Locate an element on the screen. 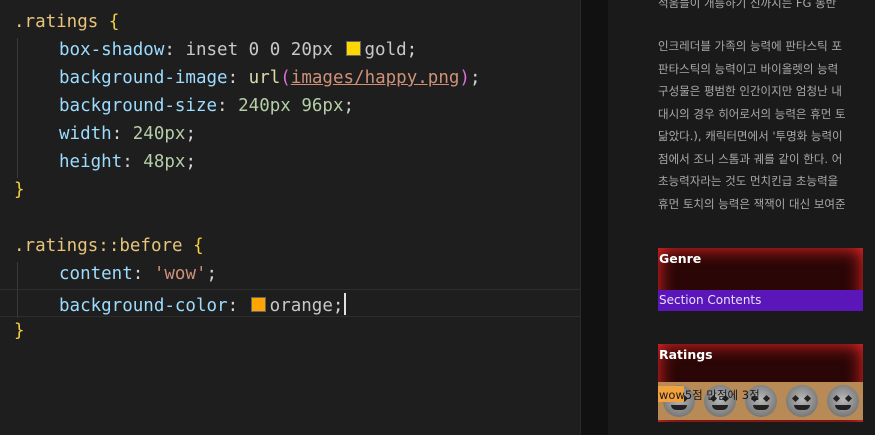  code-line-10: content: 'wow'; is located at coordinates (138, 274).